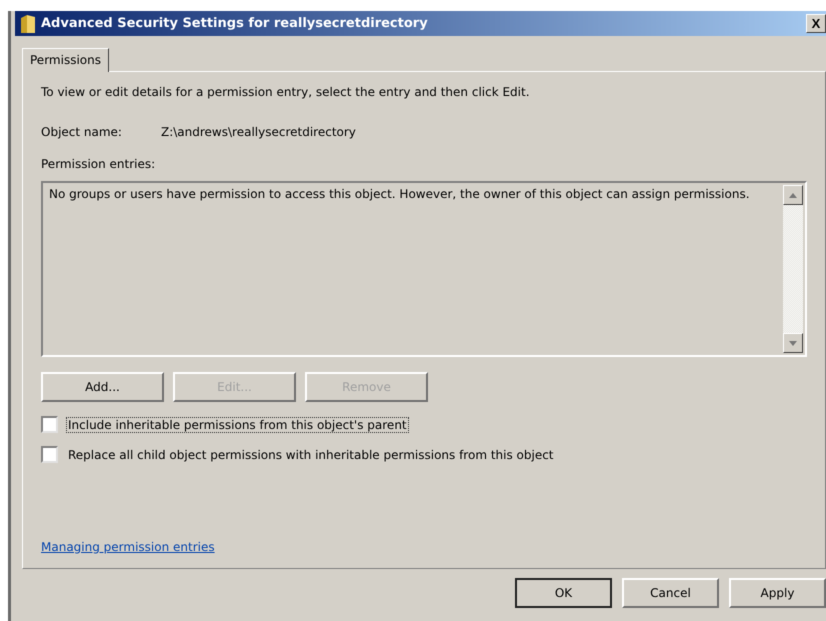 This screenshot has height=621, width=826. Describe the element at coordinates (793, 195) in the screenshot. I see `up-arrow-icon` at that location.